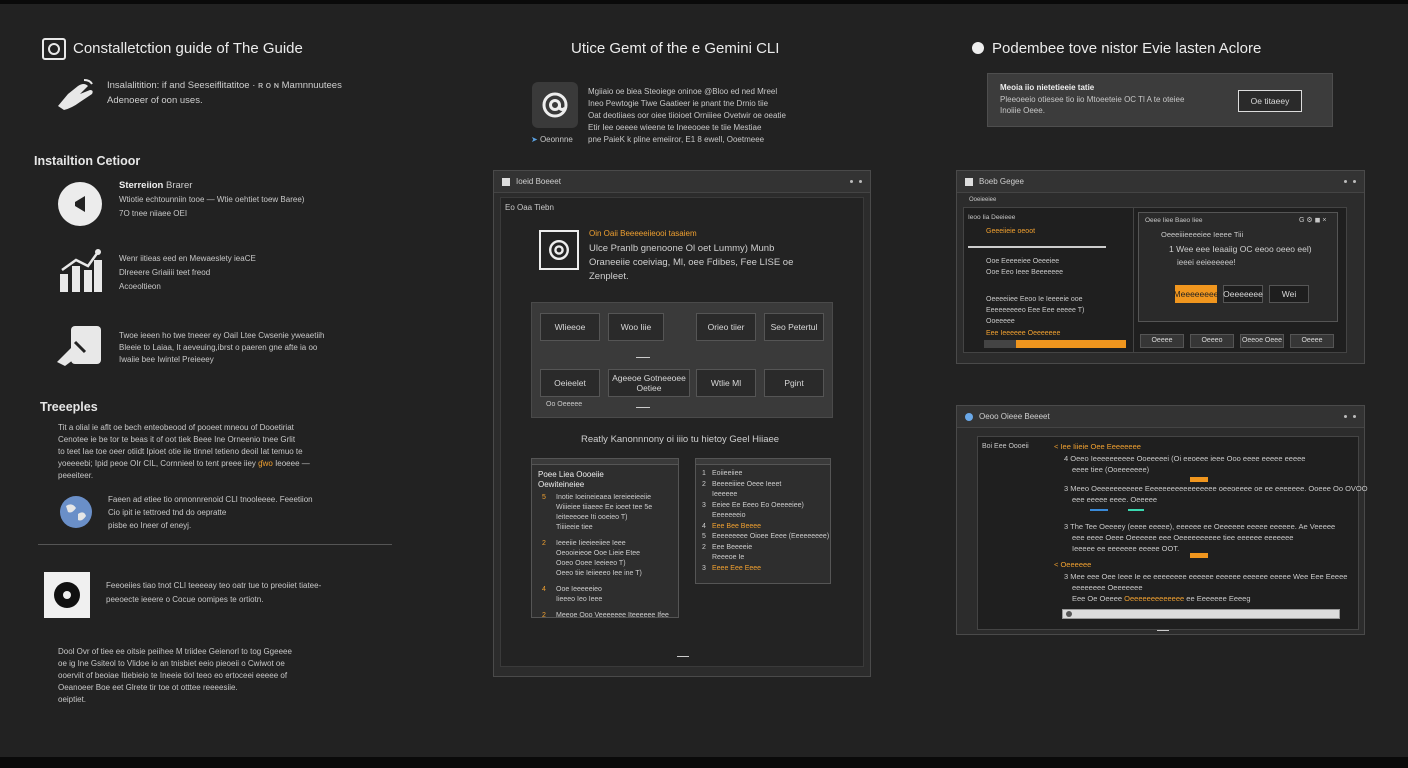  Describe the element at coordinates (1312, 341) in the screenshot. I see `win1-bottom-button-4: Oeeee` at that location.